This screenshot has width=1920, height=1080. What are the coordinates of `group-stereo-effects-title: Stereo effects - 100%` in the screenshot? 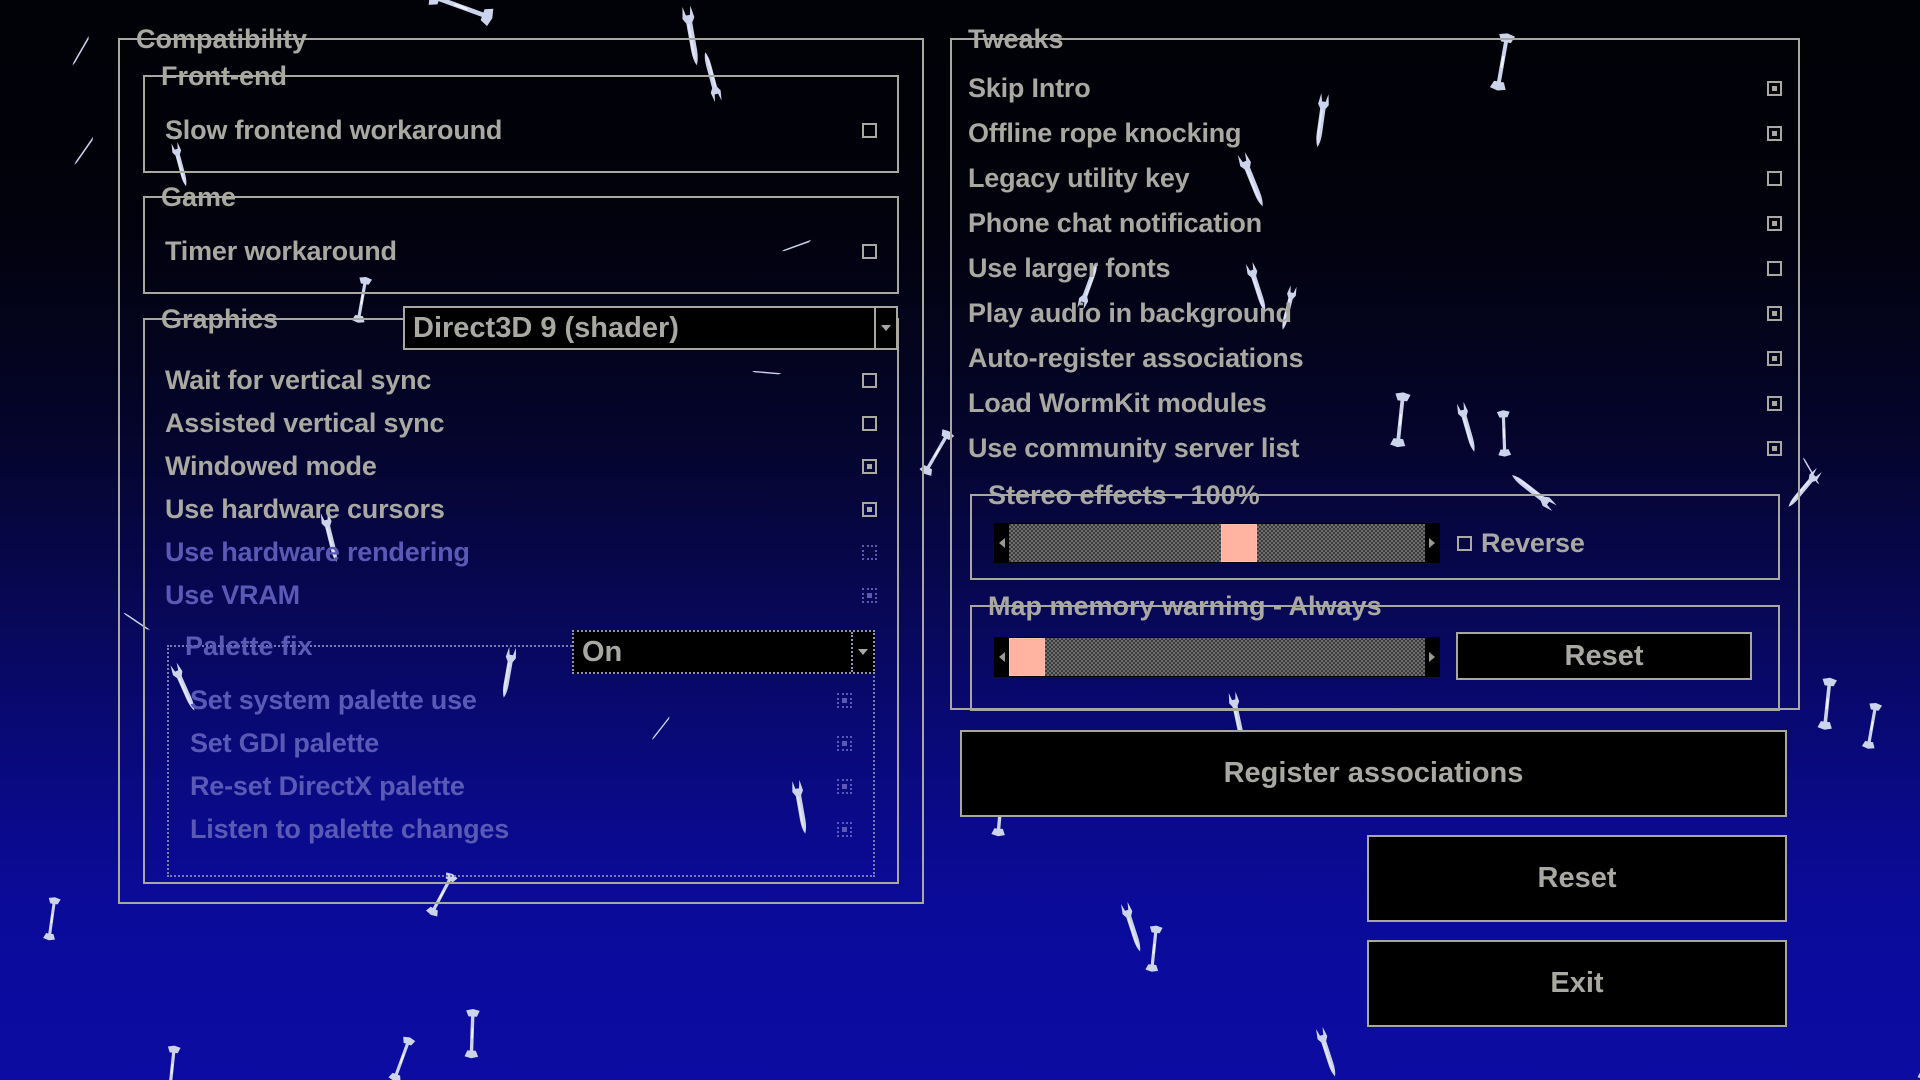 It's located at (1124, 495).